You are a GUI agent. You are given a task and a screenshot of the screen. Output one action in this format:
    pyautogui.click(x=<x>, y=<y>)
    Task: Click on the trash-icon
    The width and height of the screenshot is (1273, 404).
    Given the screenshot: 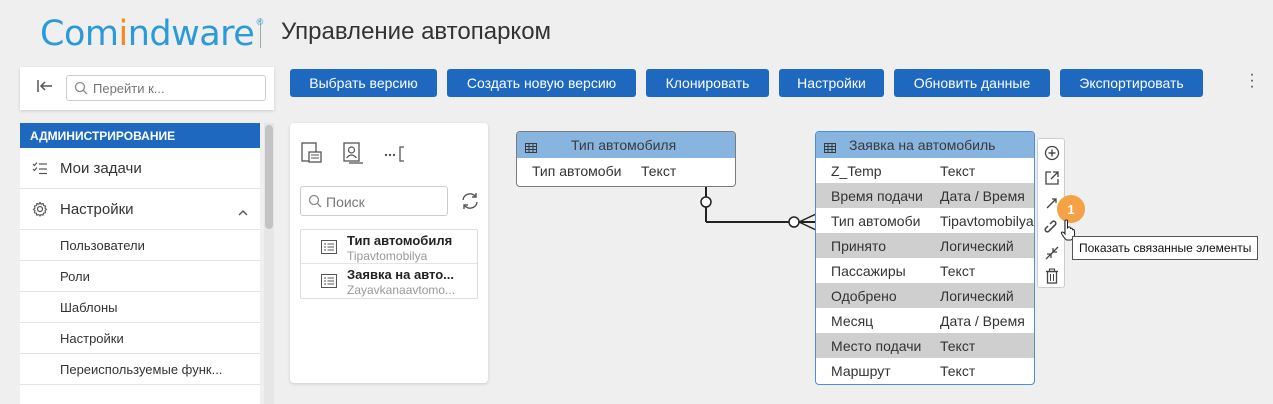 What is the action you would take?
    pyautogui.click(x=1052, y=276)
    